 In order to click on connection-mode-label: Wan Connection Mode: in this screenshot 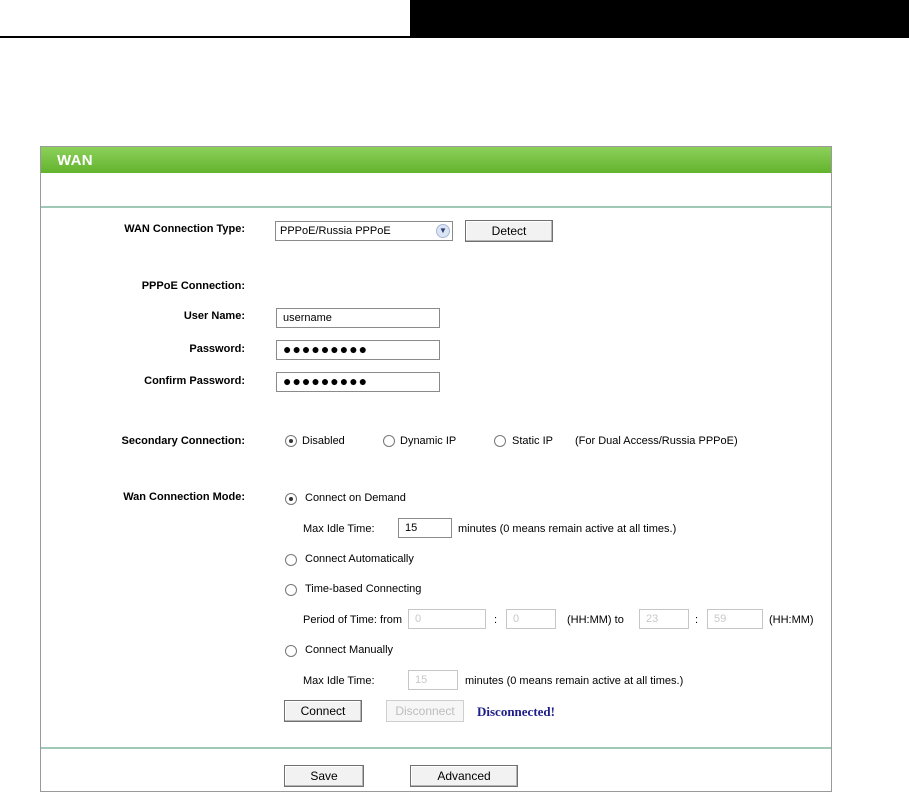, I will do `click(184, 497)`.